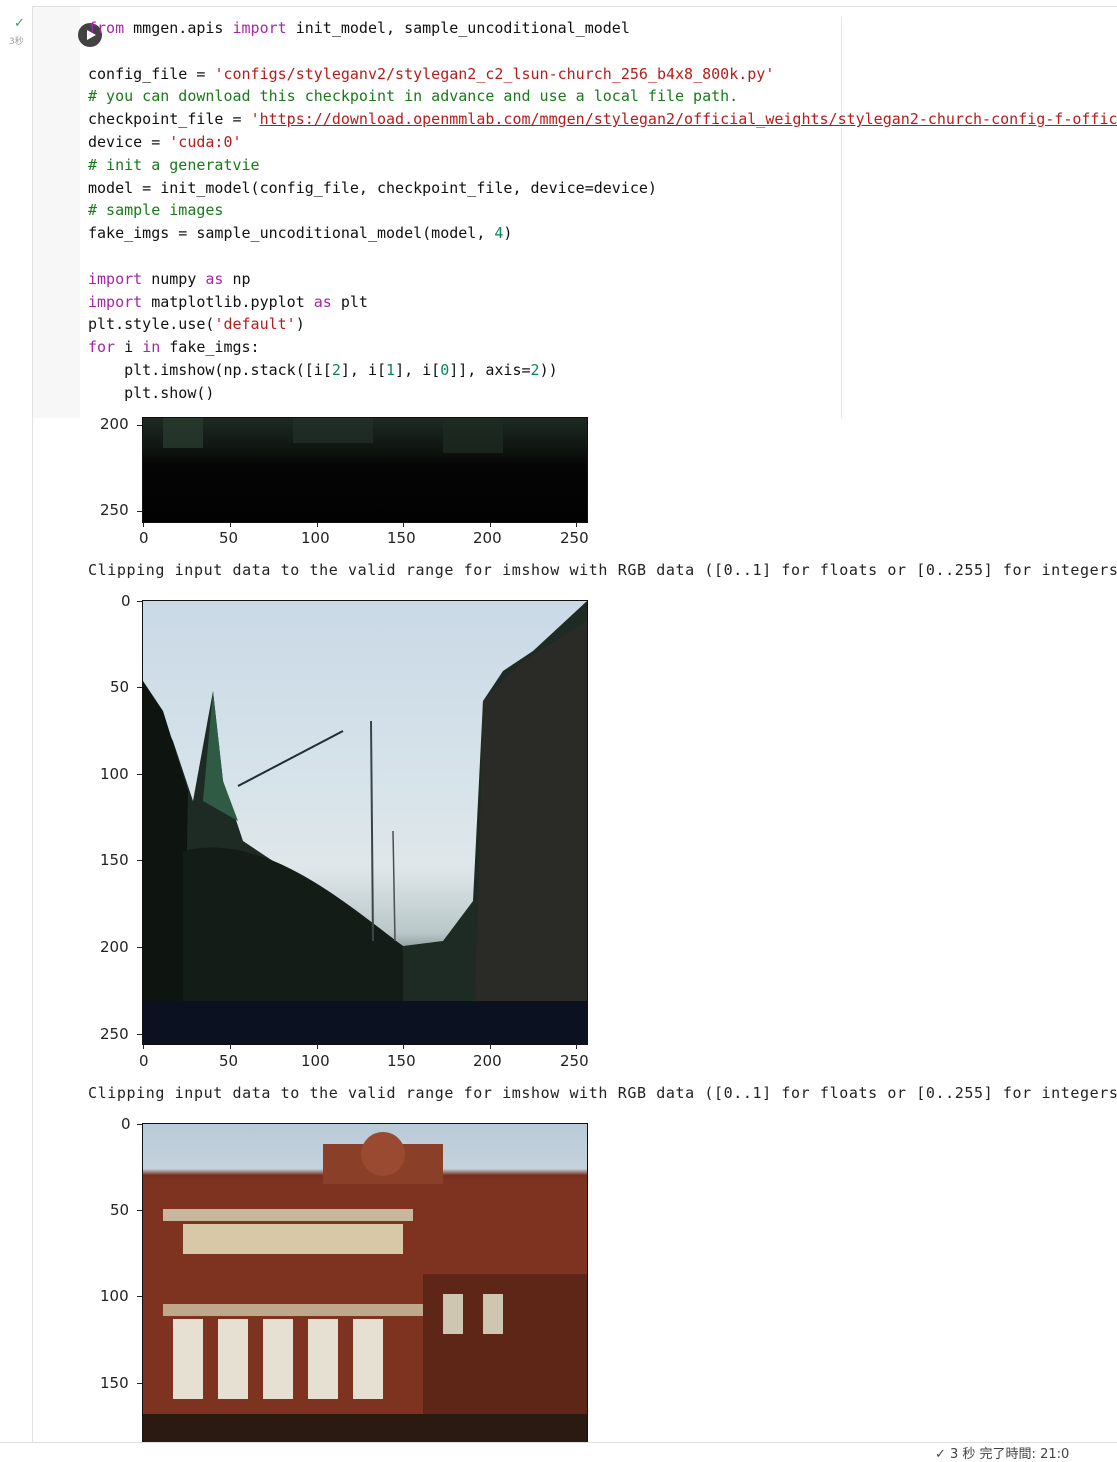 Image resolution: width=1117 pixels, height=1462 pixels. I want to click on code-token: 1, so click(391, 369).